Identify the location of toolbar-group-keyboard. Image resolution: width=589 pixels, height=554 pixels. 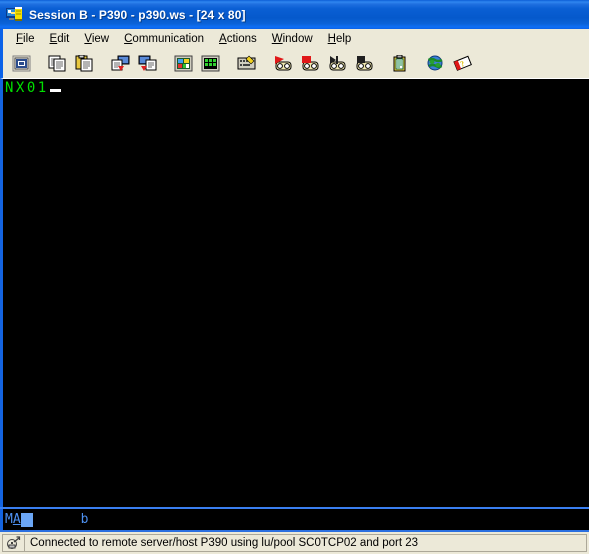
(247, 63).